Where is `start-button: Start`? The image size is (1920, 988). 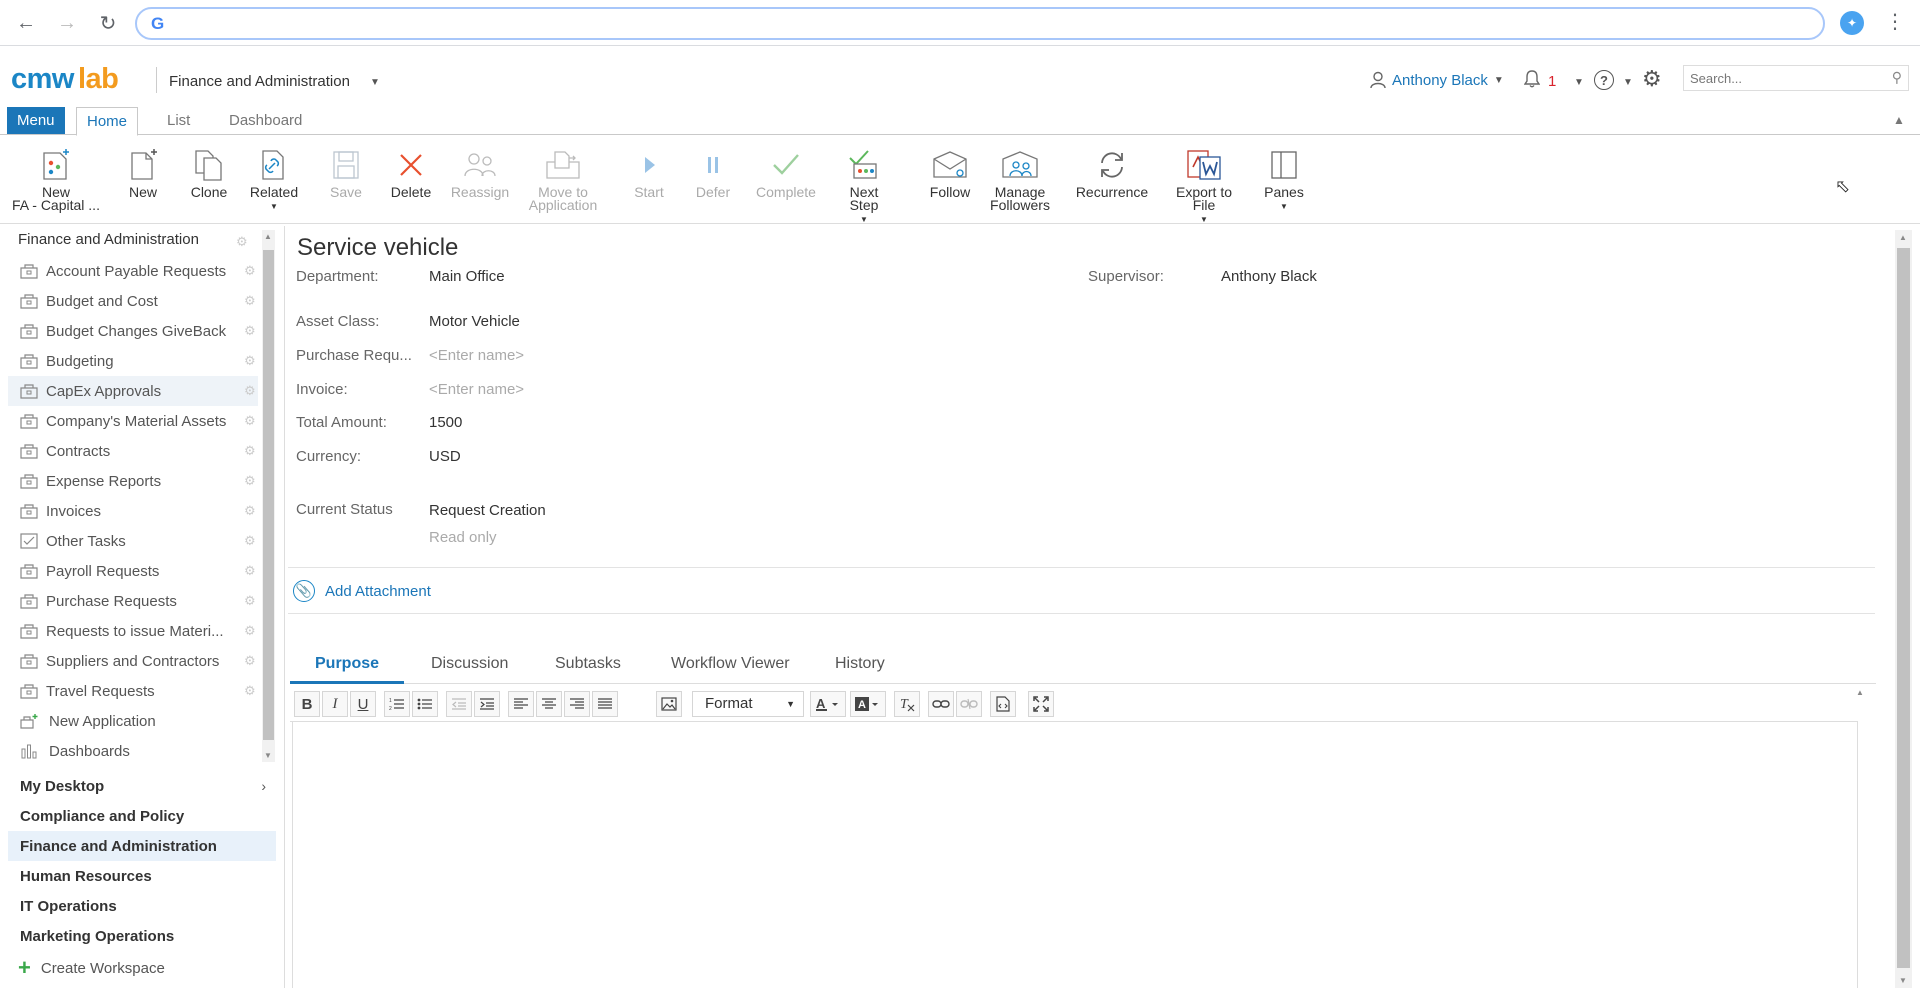 start-button: Start is located at coordinates (649, 171).